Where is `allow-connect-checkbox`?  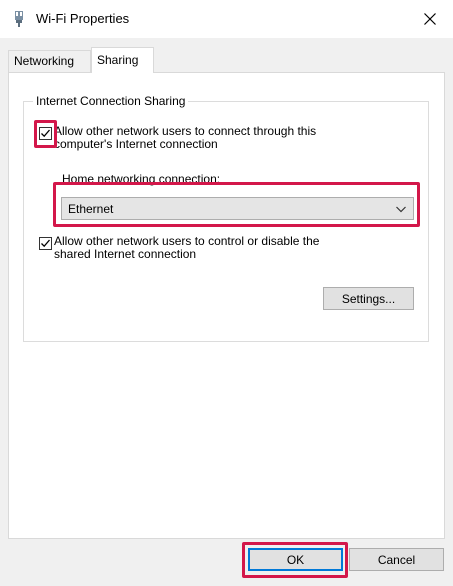 allow-connect-checkbox is located at coordinates (45, 133).